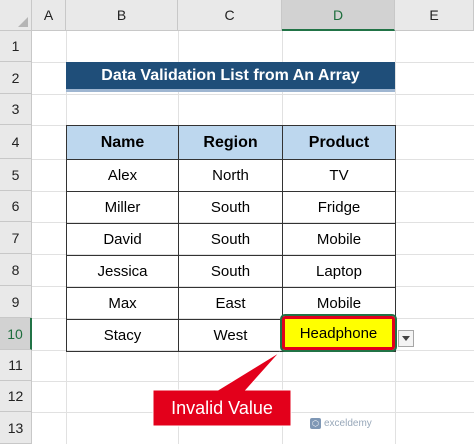 Image resolution: width=474 pixels, height=444 pixels. I want to click on cell-region: North, so click(230, 175).